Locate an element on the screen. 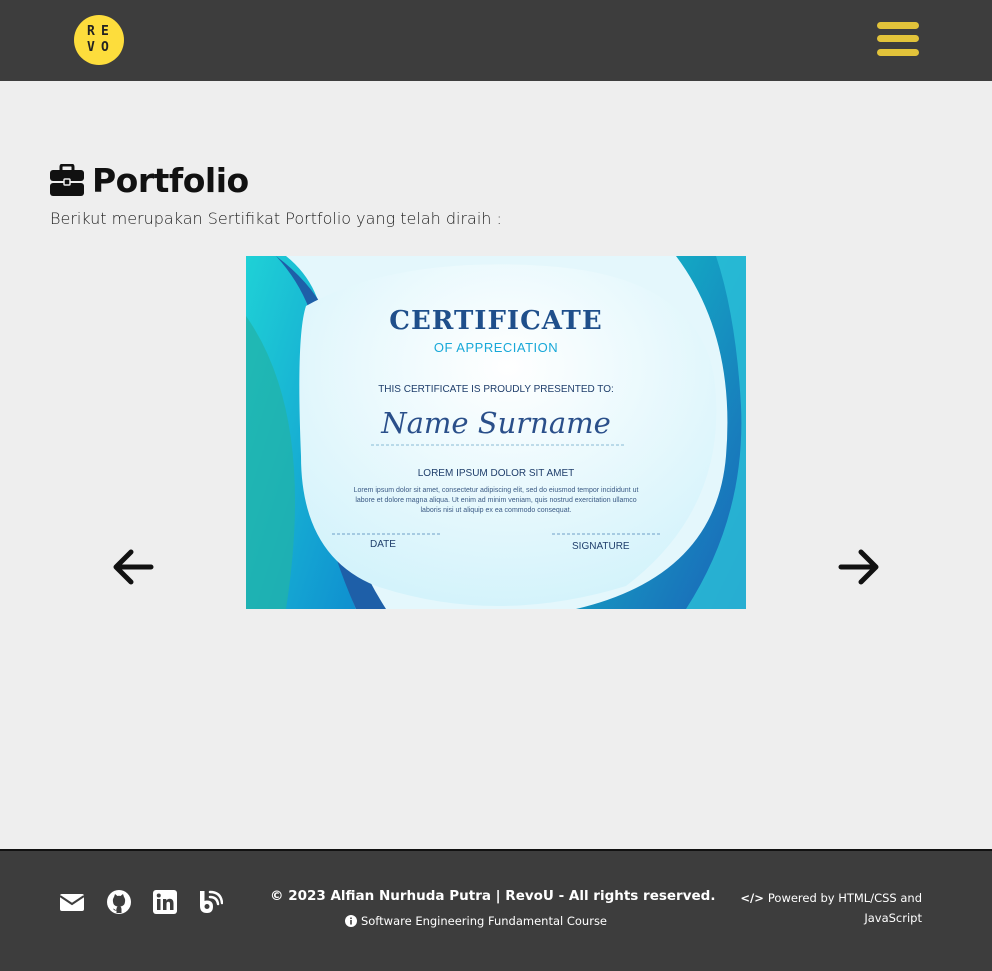 This screenshot has width=992, height=971. briefcase-icon is located at coordinates (67, 180).